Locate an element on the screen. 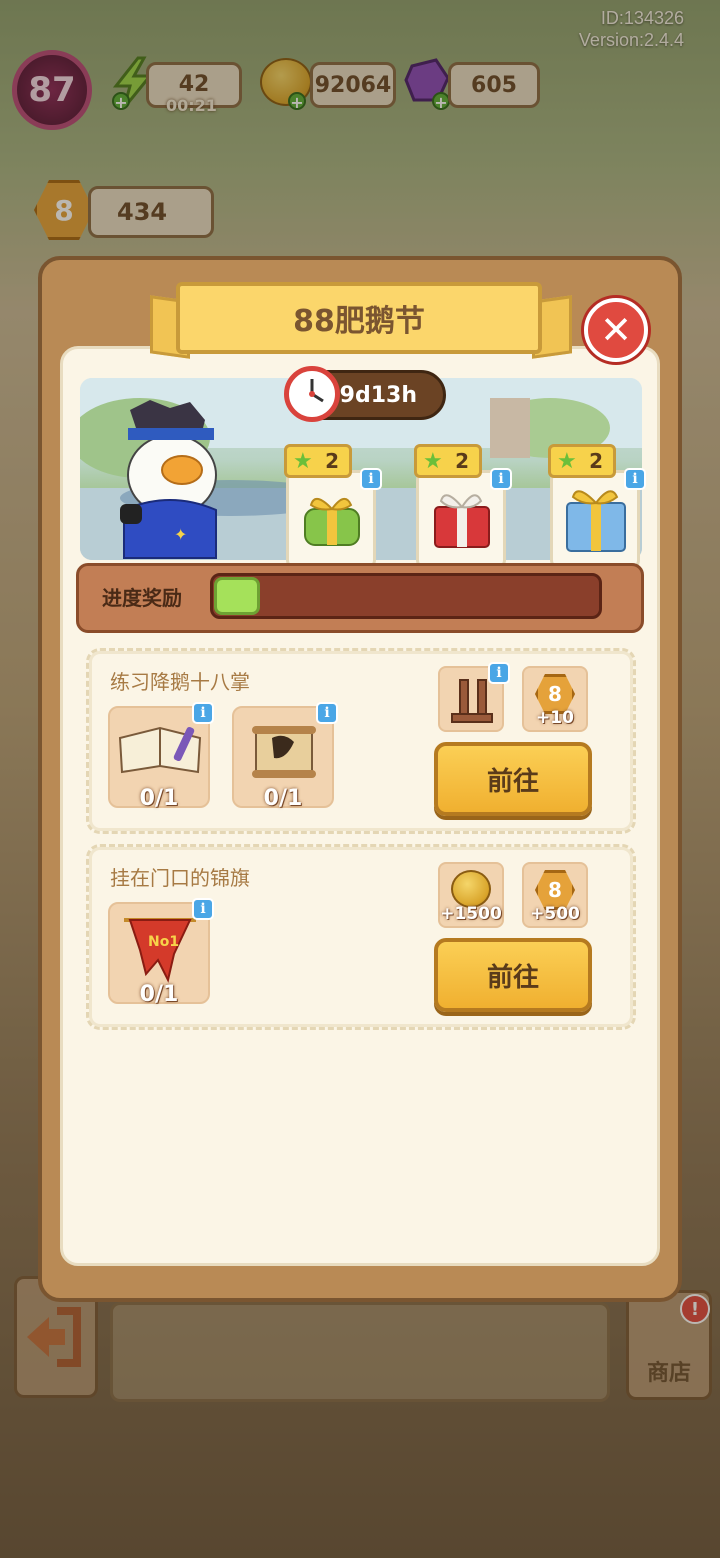 This screenshot has width=720, height=1558. modal-title: 88肥鹅节 is located at coordinates (359, 318).